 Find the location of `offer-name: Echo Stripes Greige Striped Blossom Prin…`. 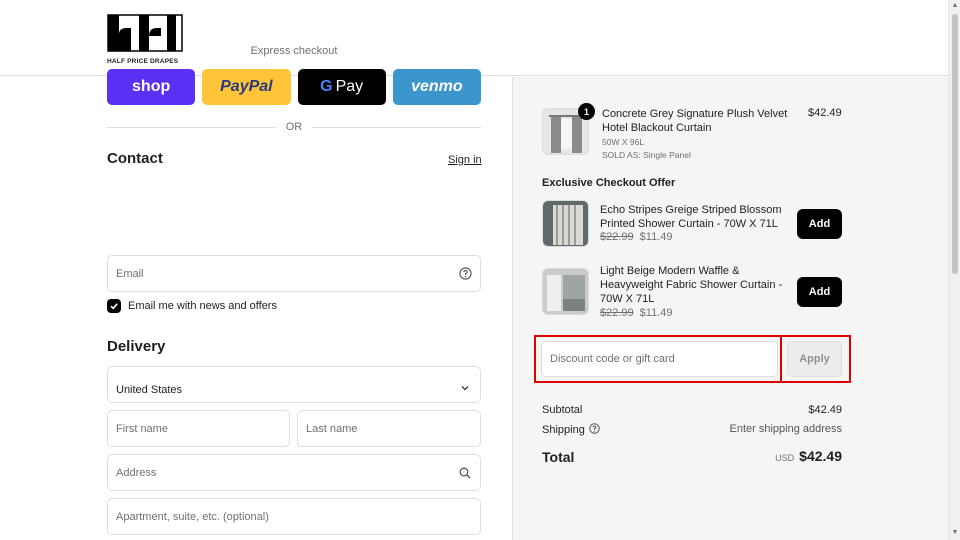

offer-name: Echo Stripes Greige Striped Blossom Prin… is located at coordinates (691, 217).